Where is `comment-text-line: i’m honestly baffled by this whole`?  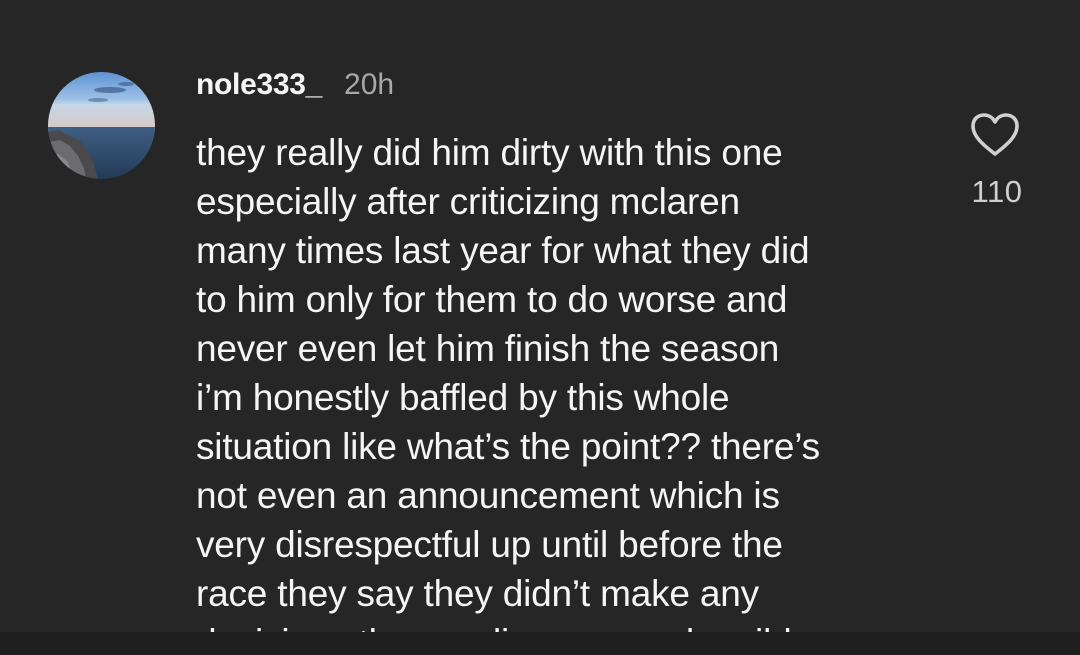 comment-text-line: i’m honestly baffled by this whole is located at coordinates (463, 397).